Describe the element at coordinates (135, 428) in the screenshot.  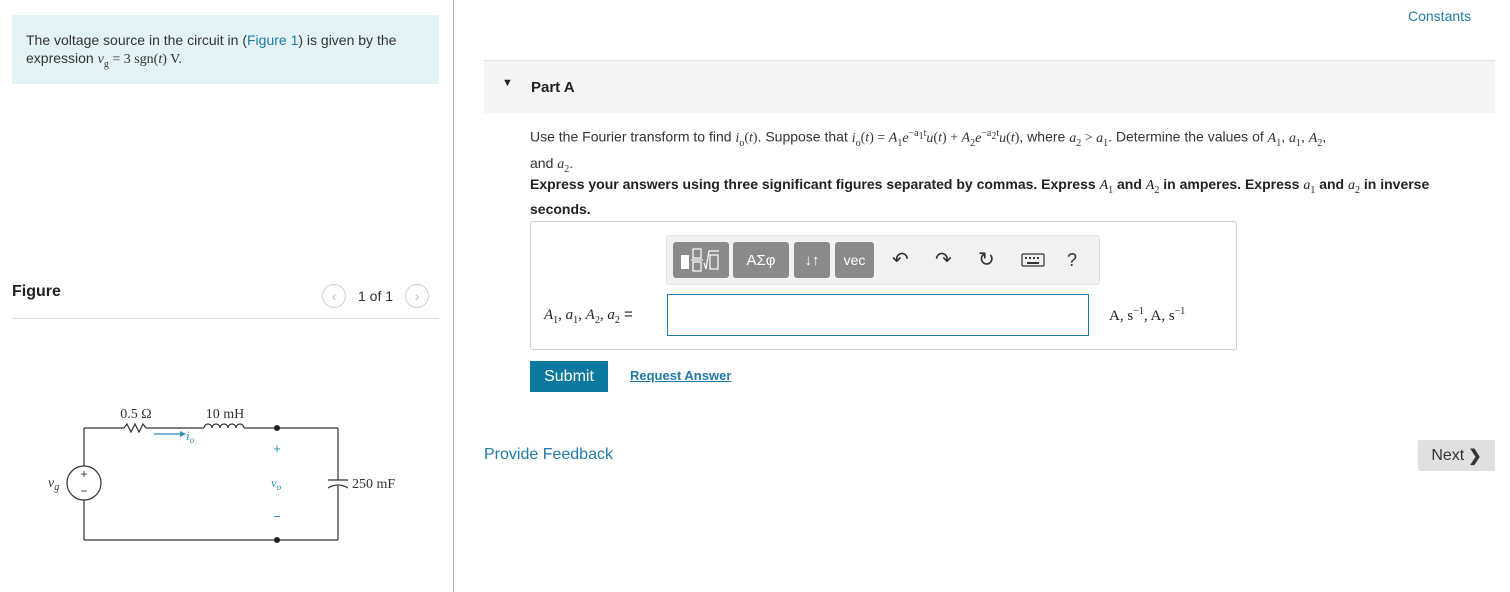
I see `resistor-symbol` at that location.